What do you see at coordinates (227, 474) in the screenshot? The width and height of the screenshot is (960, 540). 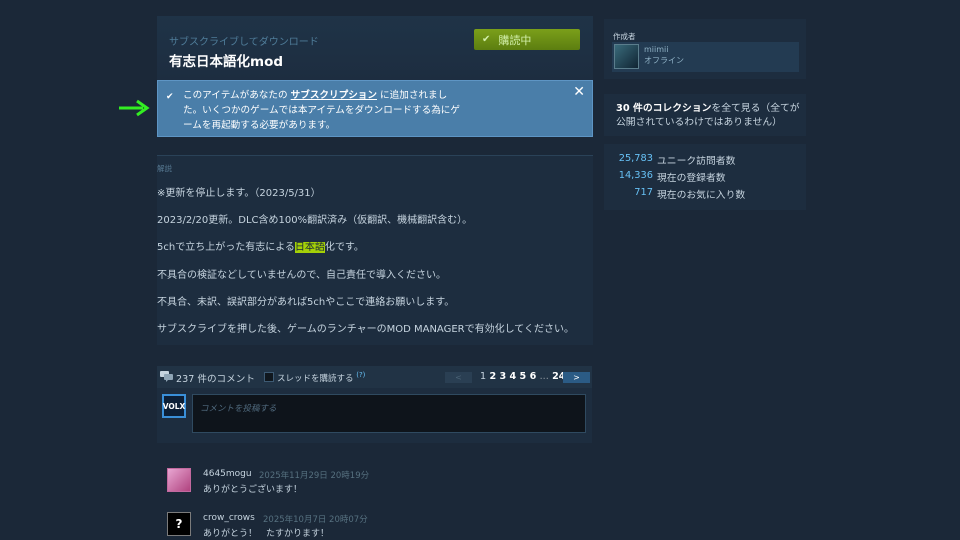 I see `comment-author: 4645mogu` at bounding box center [227, 474].